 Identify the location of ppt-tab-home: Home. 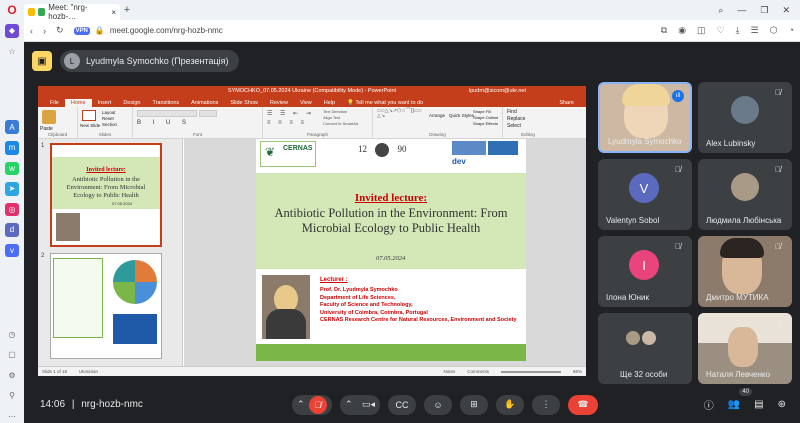
(78, 103).